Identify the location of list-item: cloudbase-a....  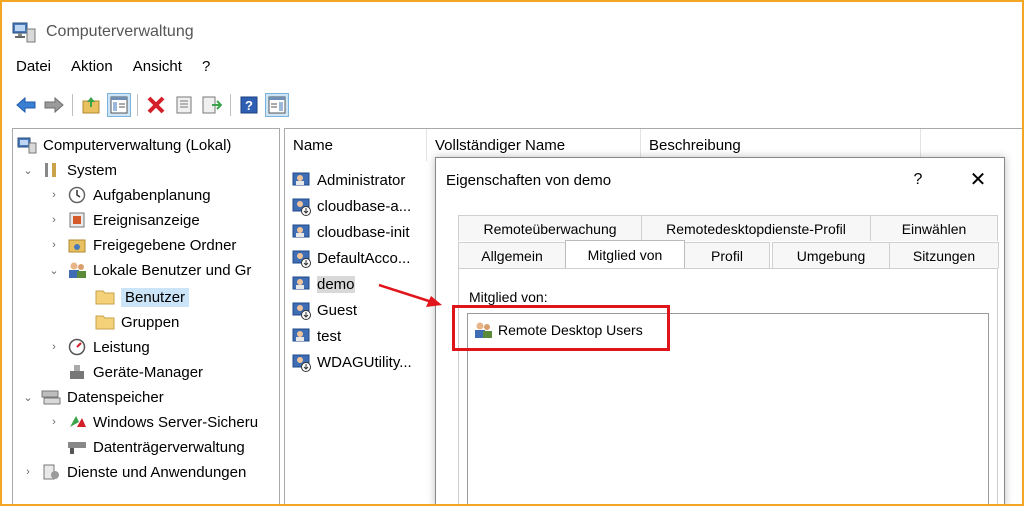
(351, 206).